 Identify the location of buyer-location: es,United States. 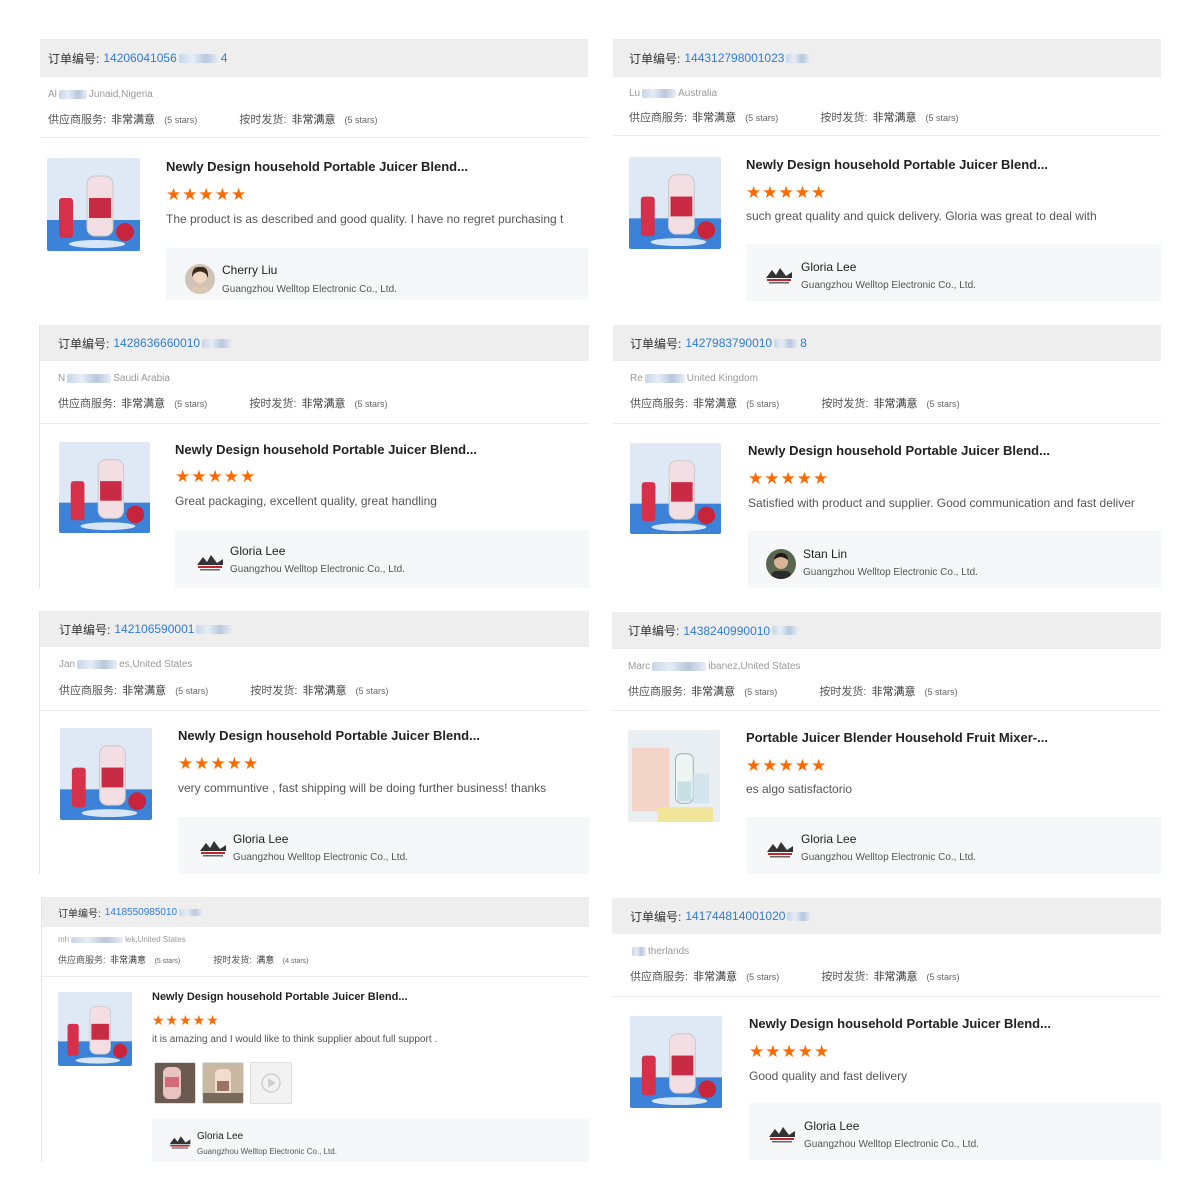
(156, 664).